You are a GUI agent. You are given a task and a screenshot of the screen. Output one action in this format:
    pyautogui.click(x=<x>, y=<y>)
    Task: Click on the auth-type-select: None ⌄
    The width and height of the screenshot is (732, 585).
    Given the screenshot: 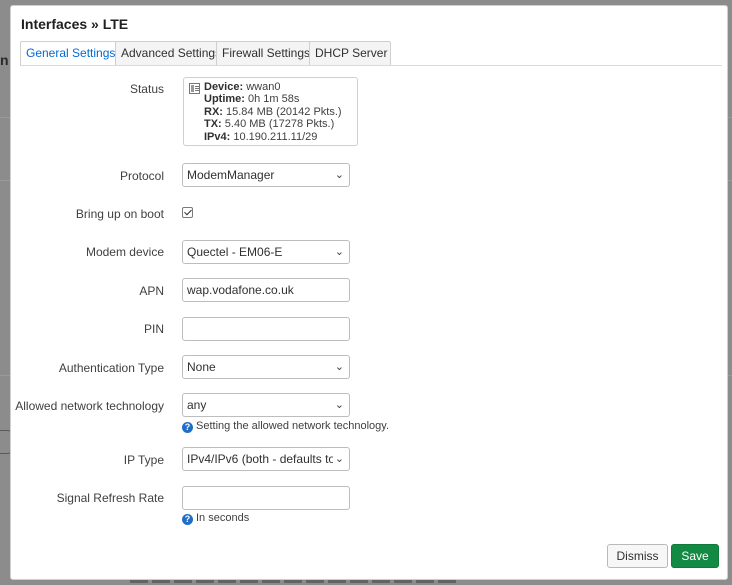 What is the action you would take?
    pyautogui.click(x=266, y=367)
    